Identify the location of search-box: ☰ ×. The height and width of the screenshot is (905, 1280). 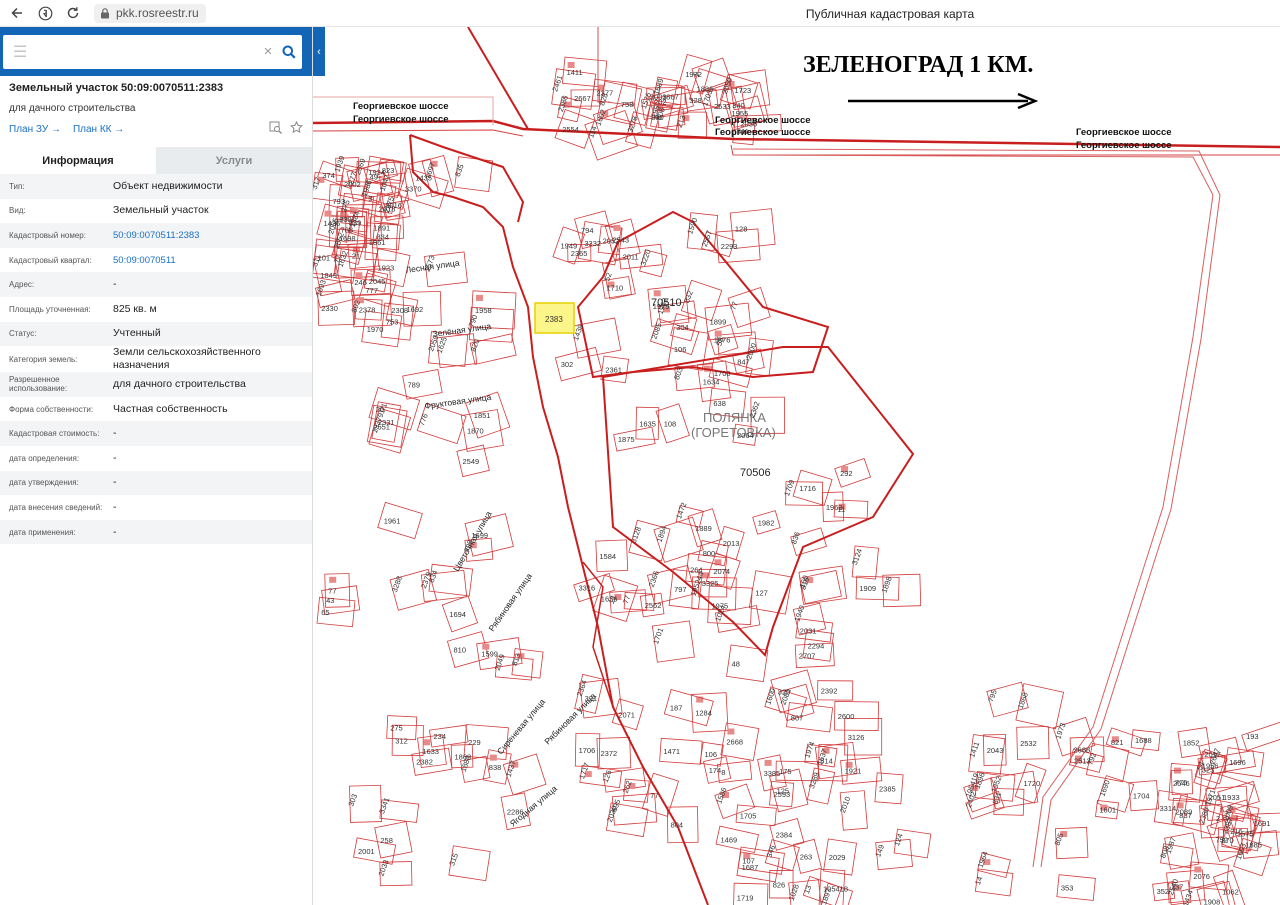
(152, 51).